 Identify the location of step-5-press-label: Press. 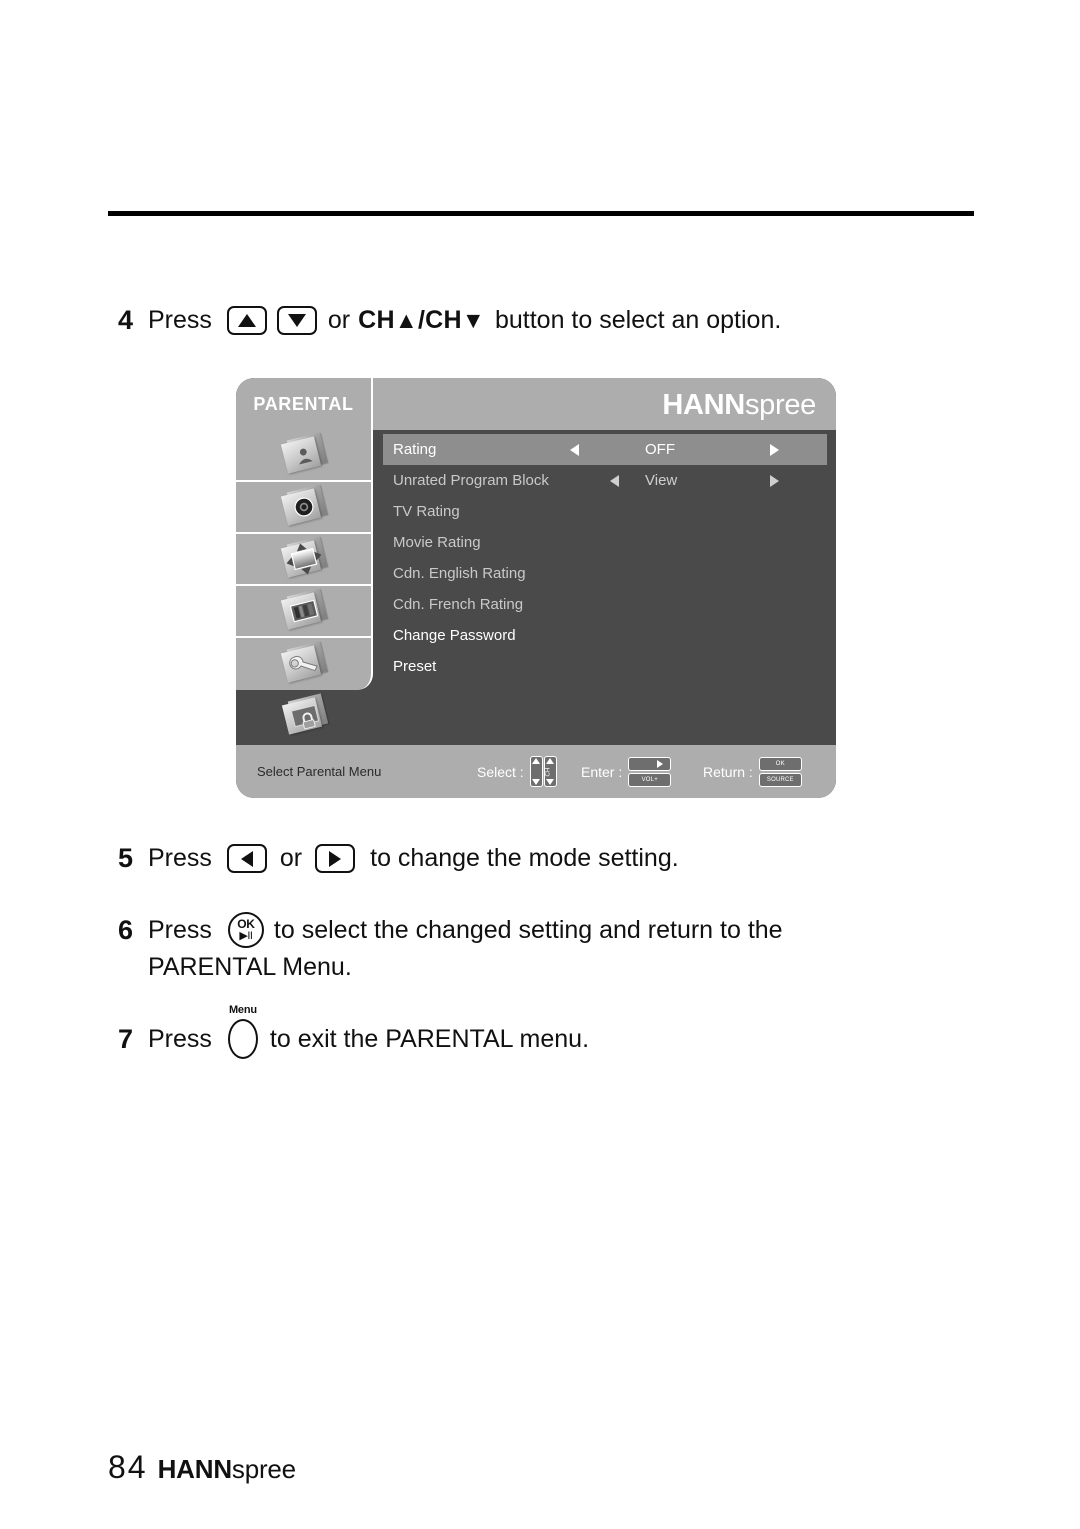
(180, 858).